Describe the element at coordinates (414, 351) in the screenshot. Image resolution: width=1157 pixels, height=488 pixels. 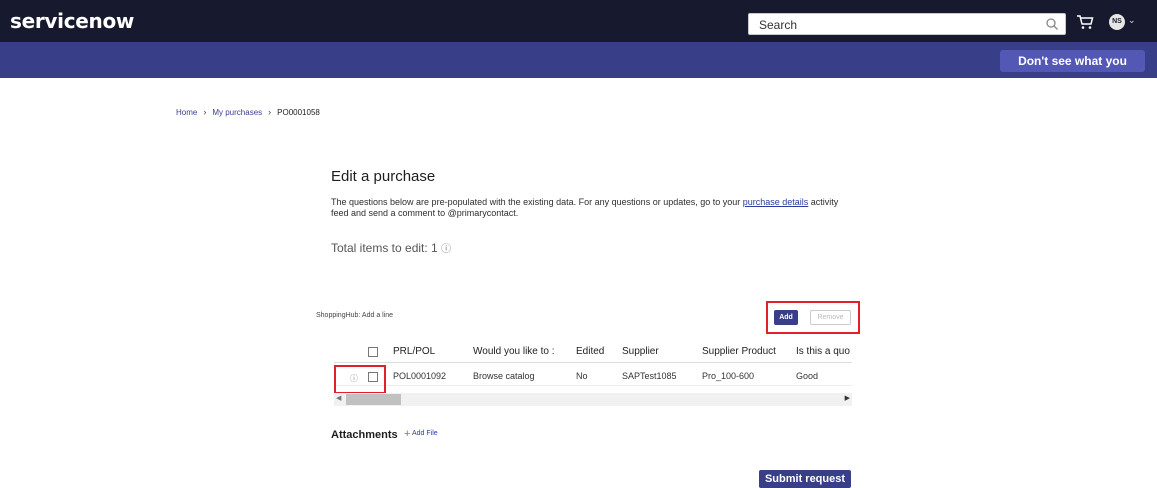
I see `column-header: PRL/POL` at that location.